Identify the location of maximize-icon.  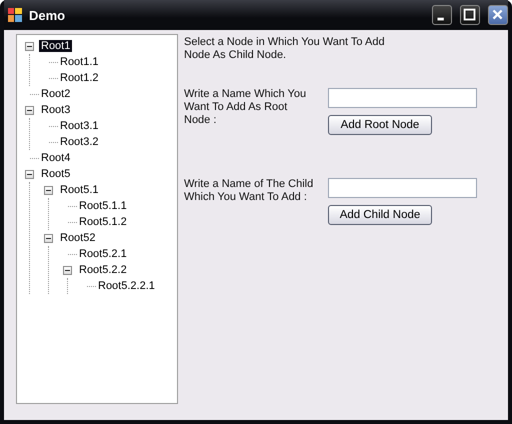
(470, 15).